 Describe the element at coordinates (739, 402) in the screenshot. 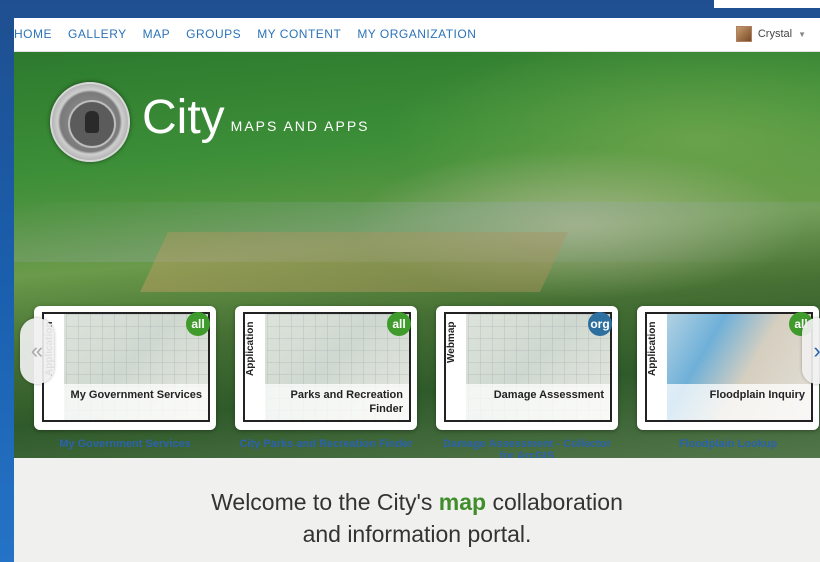

I see `card-title: Floodplain Inquiry` at that location.